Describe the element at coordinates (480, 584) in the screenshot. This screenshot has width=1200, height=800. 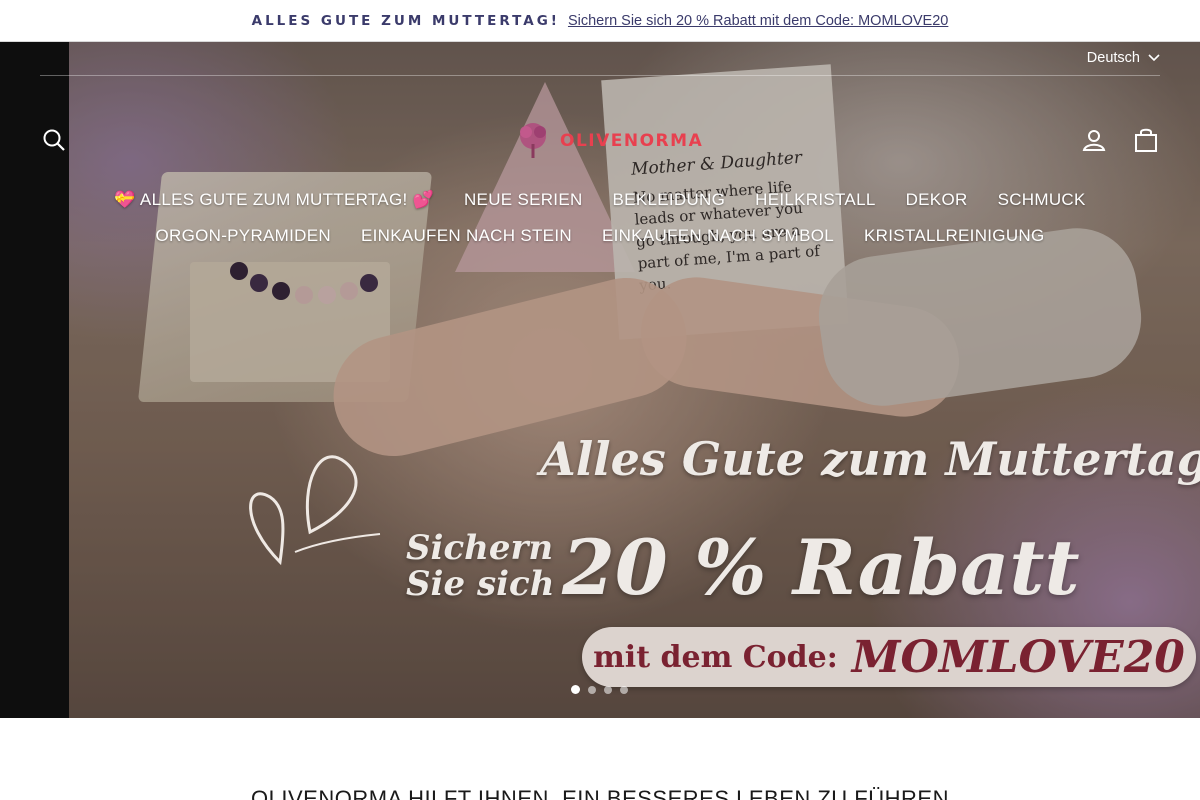
I see `hero-subtitle-line2: Sie sich` at that location.